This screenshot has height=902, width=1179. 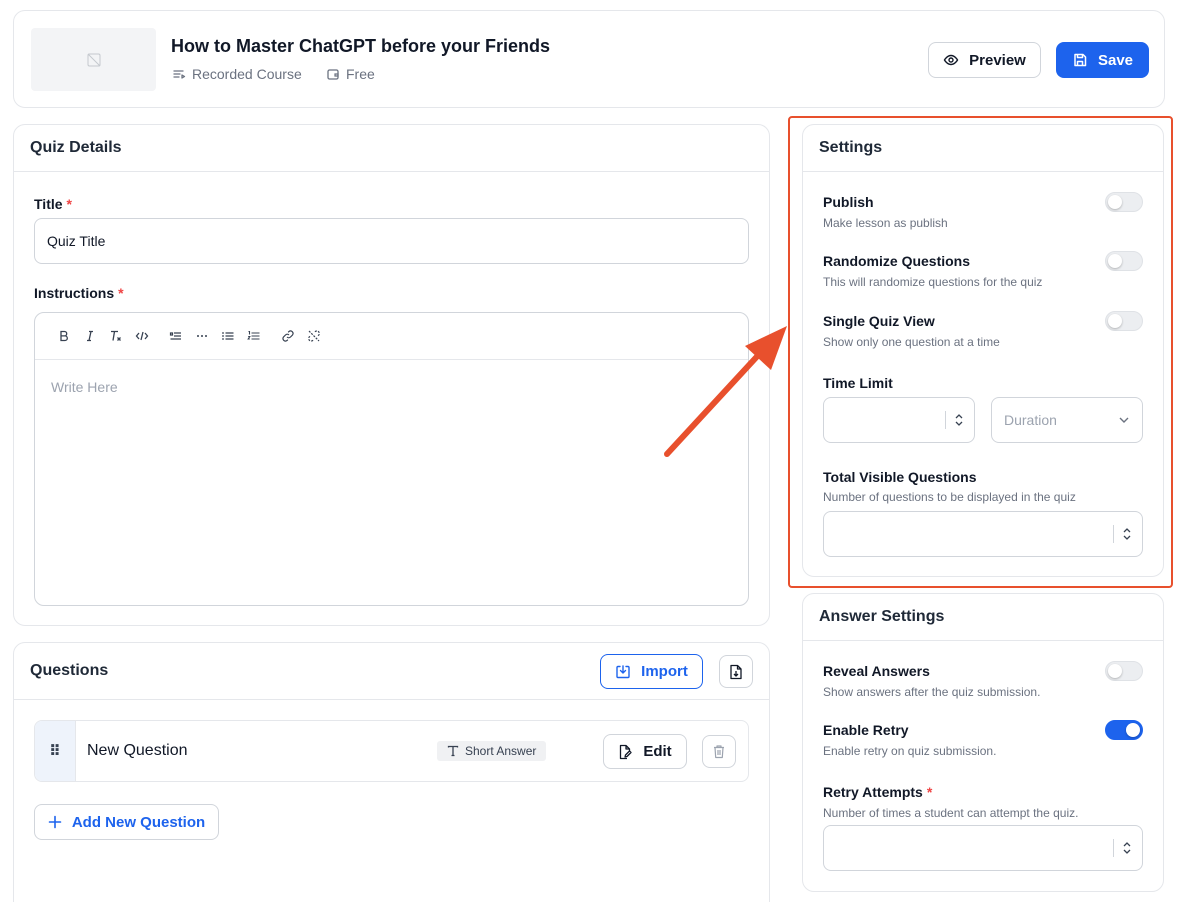 What do you see at coordinates (391, 336) in the screenshot?
I see `editor-toolbar` at bounding box center [391, 336].